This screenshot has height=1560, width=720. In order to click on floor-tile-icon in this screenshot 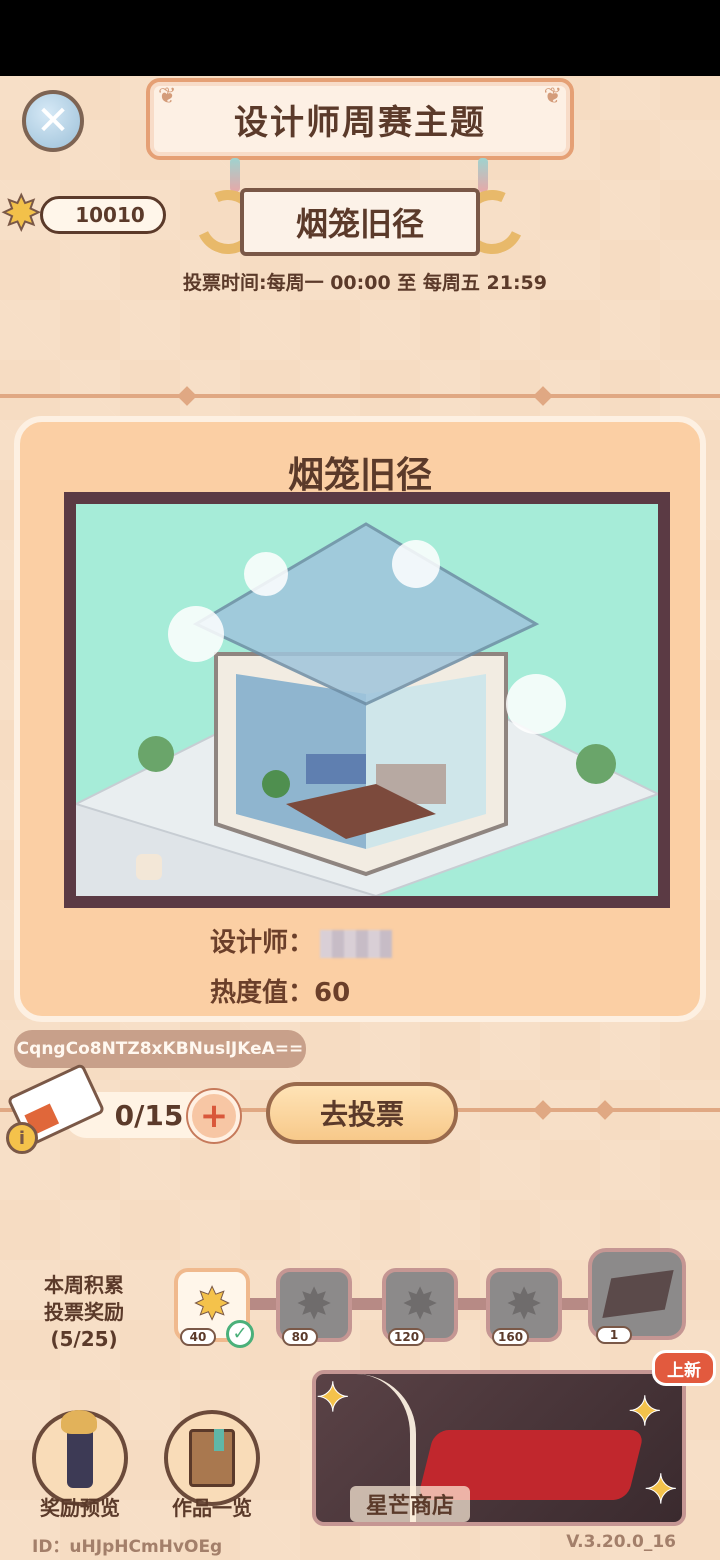, I will do `click(638, 1294)`.